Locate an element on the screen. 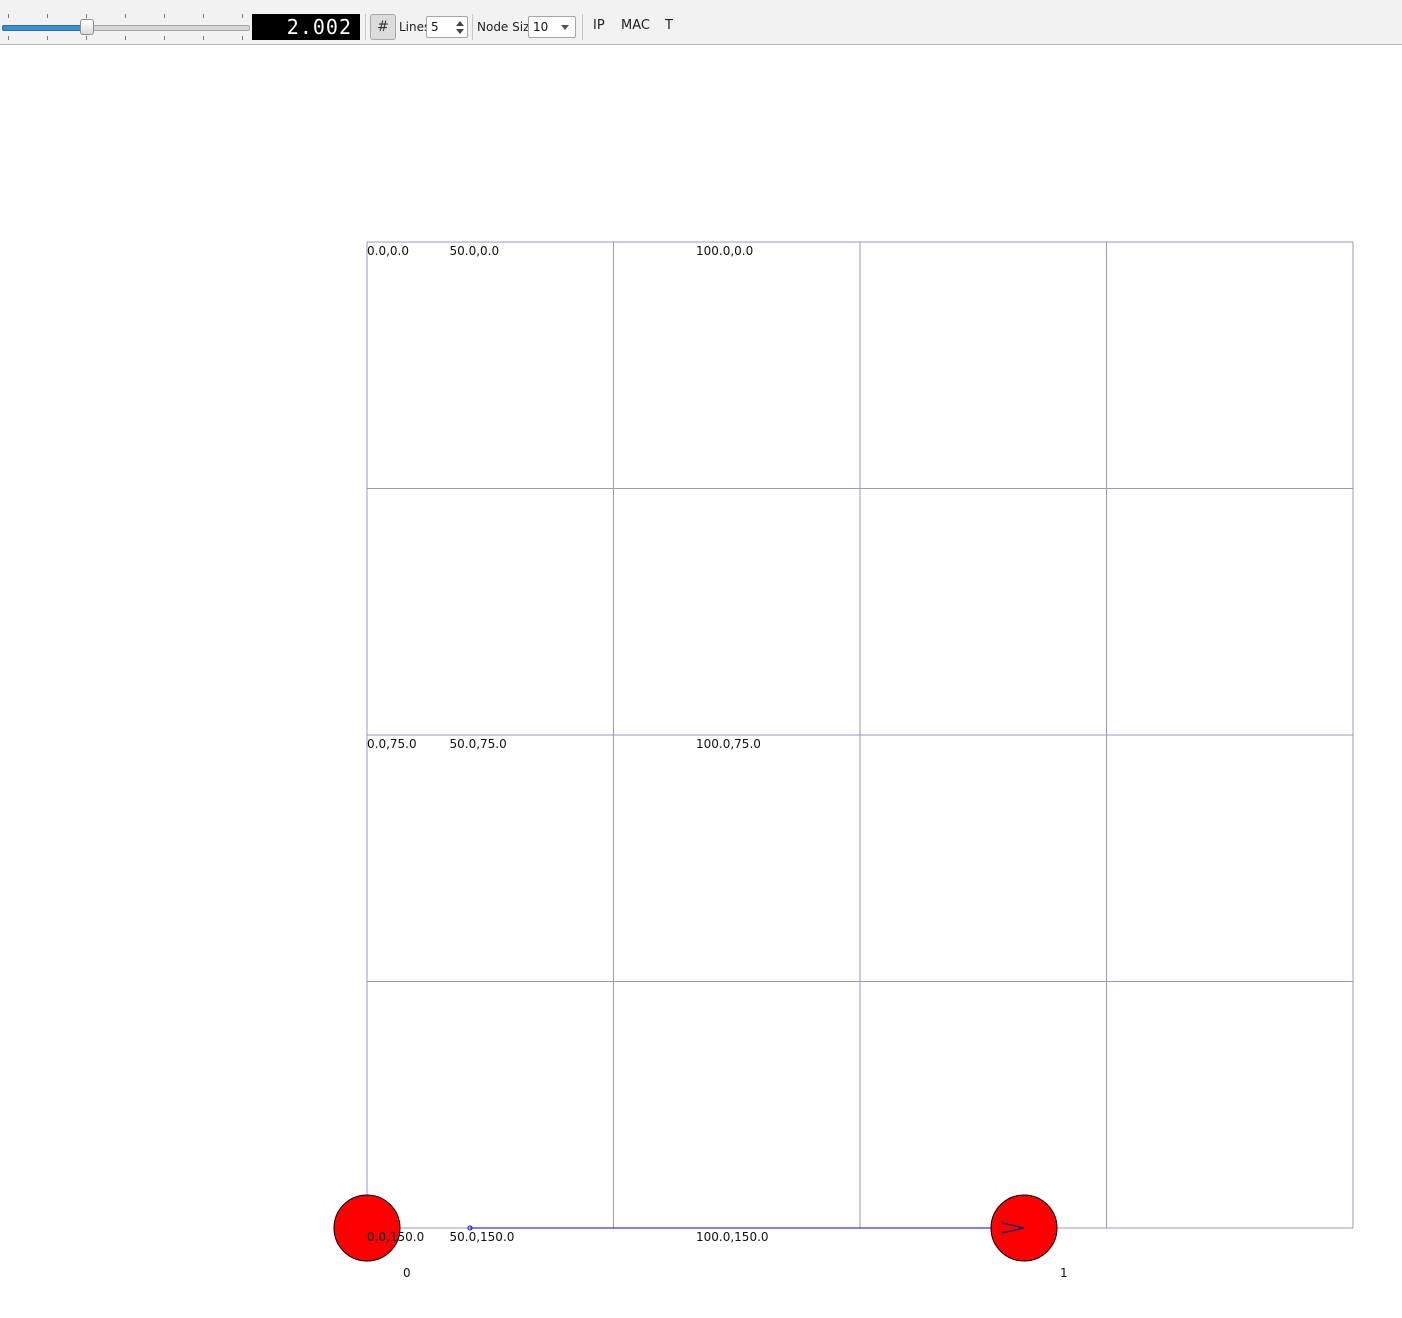 The height and width of the screenshot is (1318, 1402). chevron-down-icon is located at coordinates (565, 27).